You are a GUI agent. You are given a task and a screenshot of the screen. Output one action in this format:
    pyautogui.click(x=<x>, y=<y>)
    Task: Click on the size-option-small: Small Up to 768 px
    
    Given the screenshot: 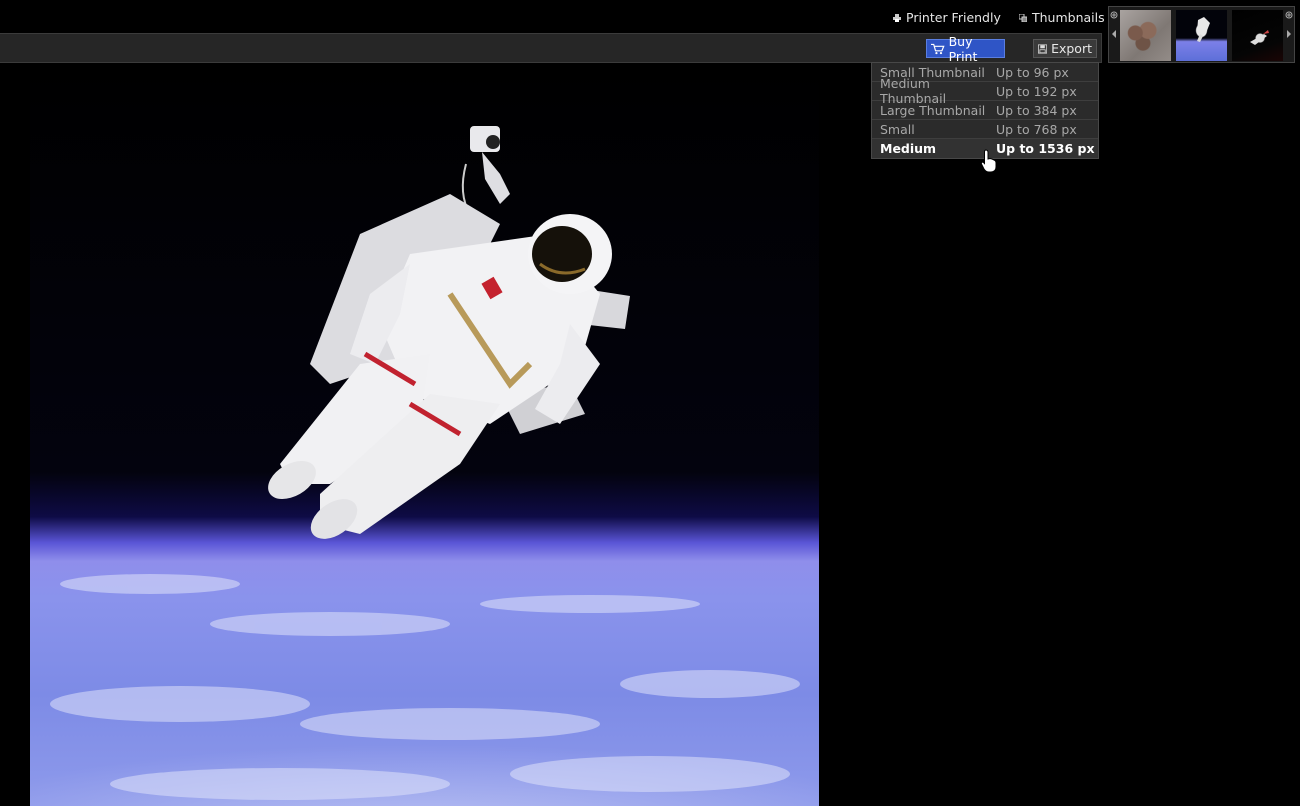 What is the action you would take?
    pyautogui.click(x=985, y=129)
    